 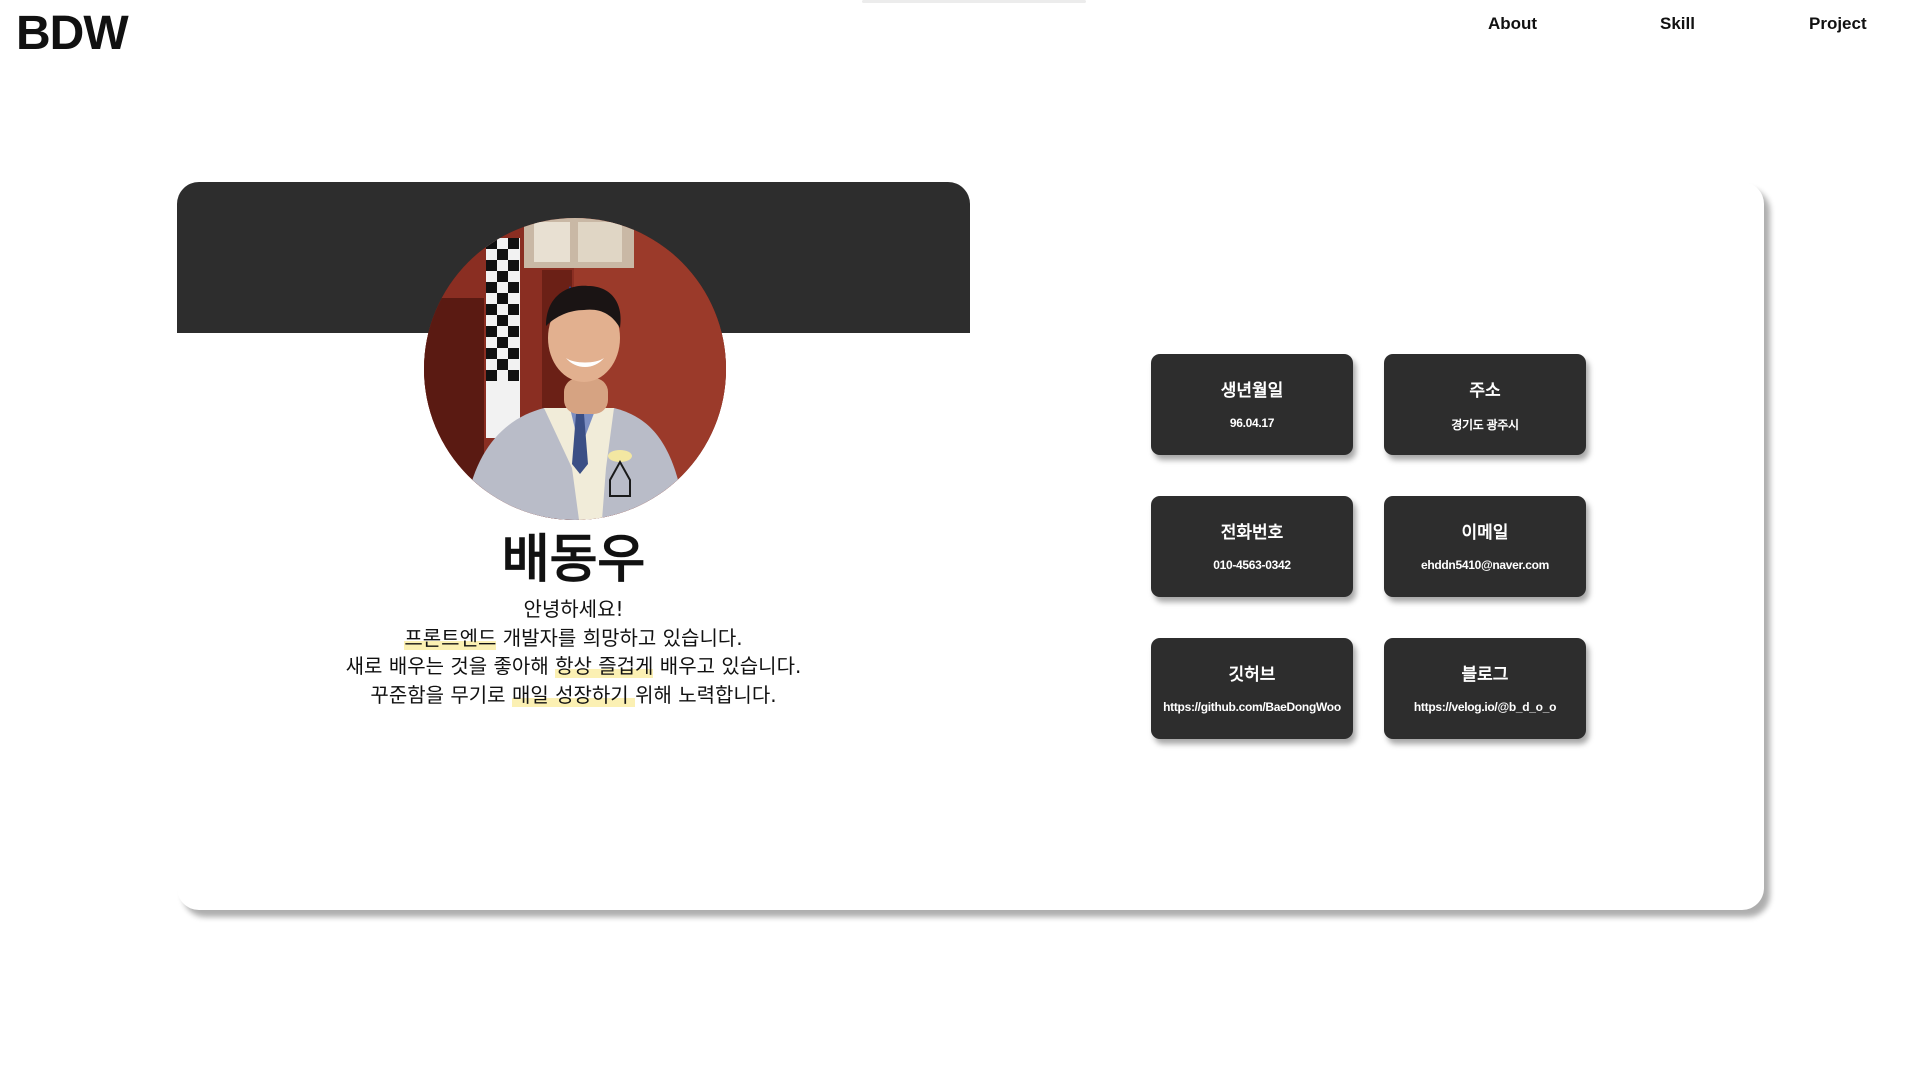 I want to click on info-label: 이메일, so click(x=1485, y=533).